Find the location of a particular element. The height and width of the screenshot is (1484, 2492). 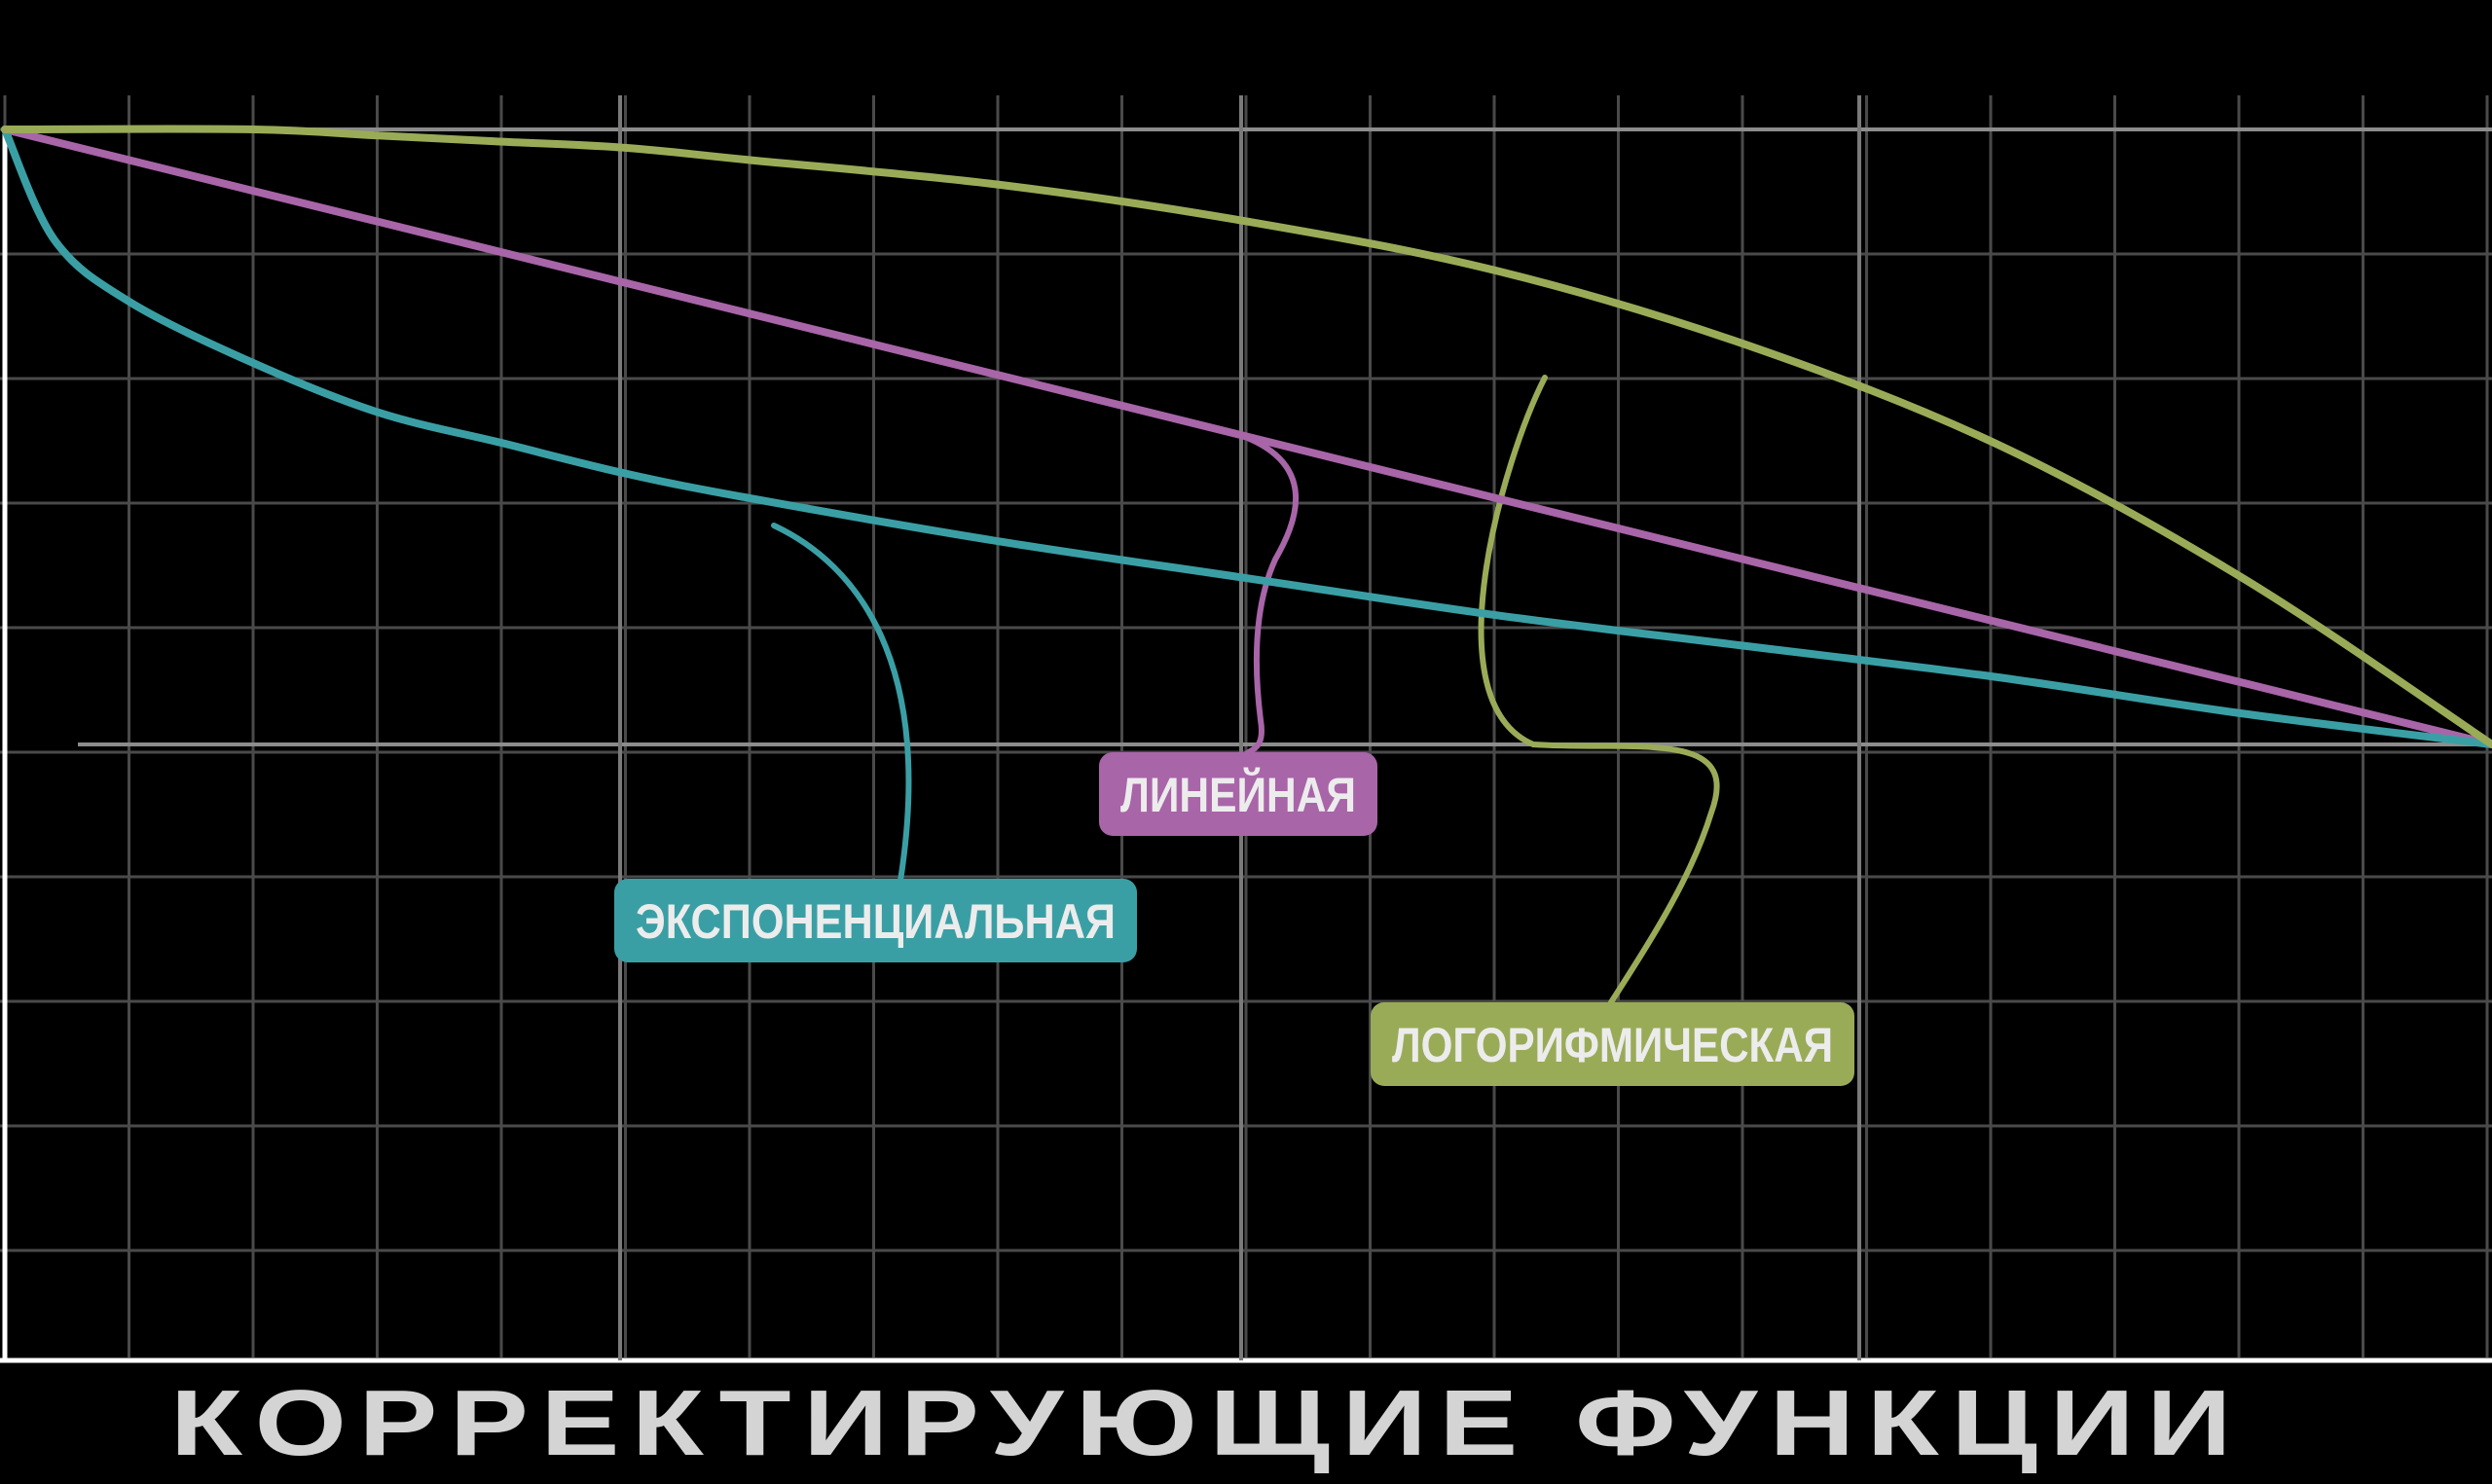

logarithmic-label: ЛОГОРИФМИЧЕСКАЯ is located at coordinates (1612, 1044).